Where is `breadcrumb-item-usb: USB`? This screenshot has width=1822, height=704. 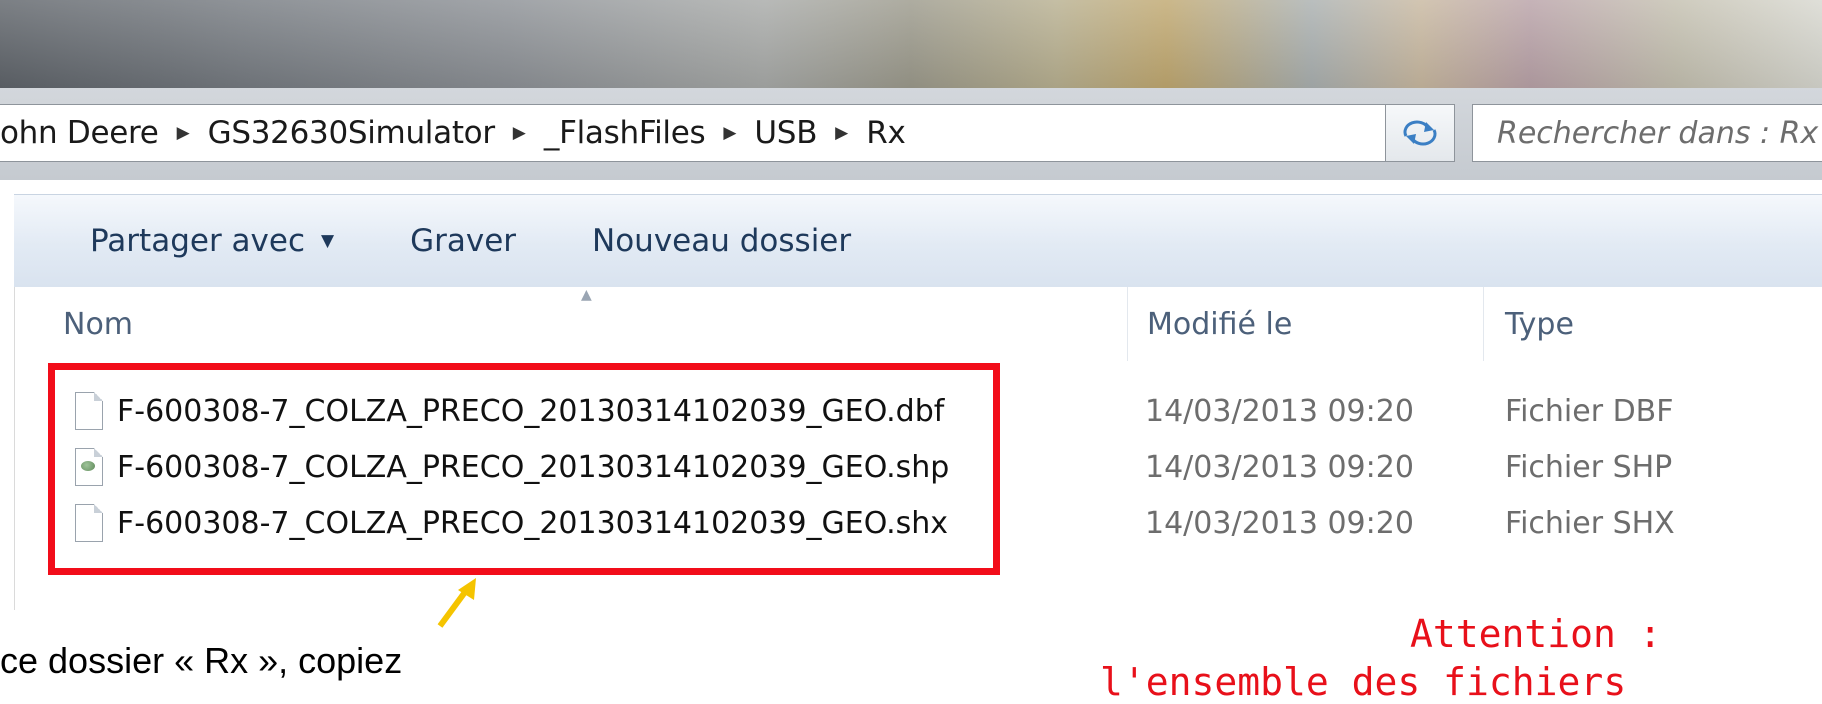 breadcrumb-item-usb: USB is located at coordinates (785, 133).